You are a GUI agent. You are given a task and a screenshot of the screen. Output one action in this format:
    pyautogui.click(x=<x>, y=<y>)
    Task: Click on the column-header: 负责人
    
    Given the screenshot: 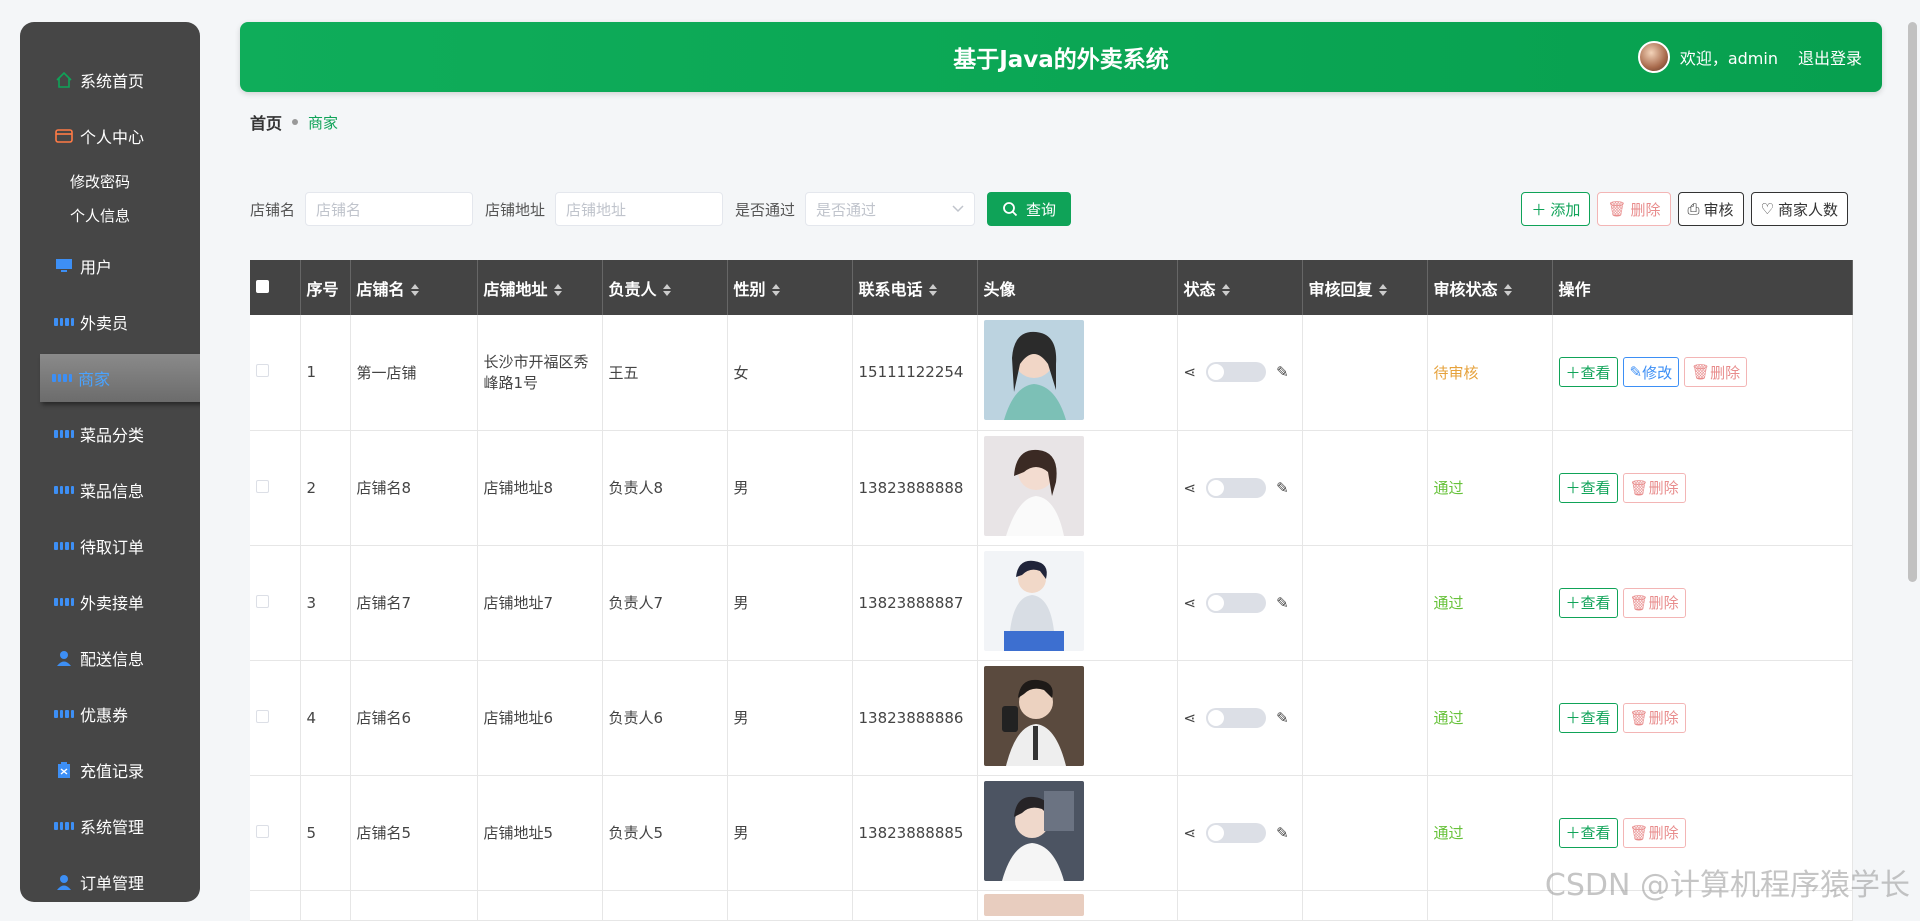 What is the action you would take?
    pyautogui.click(x=664, y=287)
    